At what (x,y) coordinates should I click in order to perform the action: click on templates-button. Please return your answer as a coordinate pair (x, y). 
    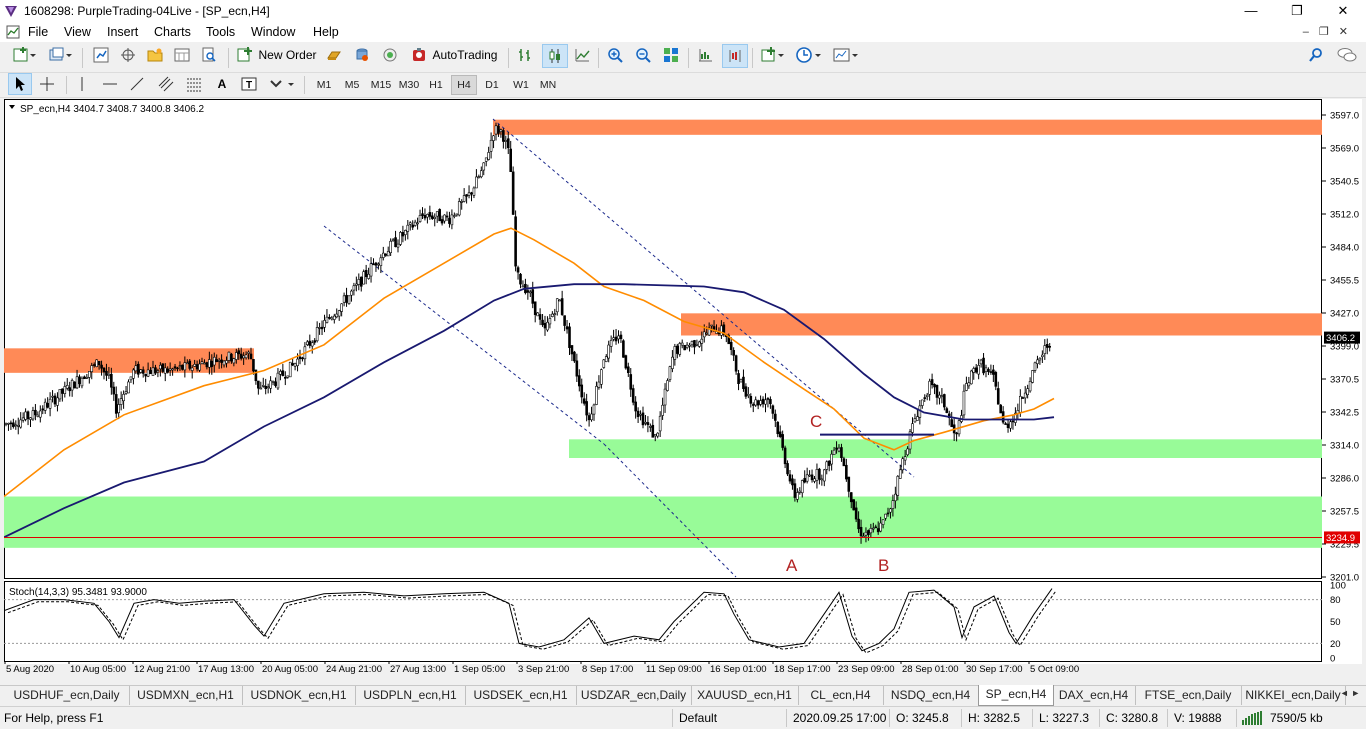
    Looking at the image, I should click on (846, 55).